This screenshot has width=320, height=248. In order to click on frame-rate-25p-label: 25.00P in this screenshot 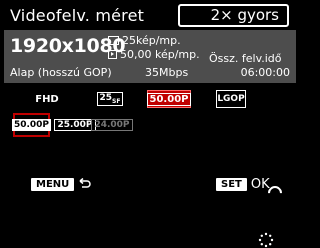, I will do `click(75, 125)`.